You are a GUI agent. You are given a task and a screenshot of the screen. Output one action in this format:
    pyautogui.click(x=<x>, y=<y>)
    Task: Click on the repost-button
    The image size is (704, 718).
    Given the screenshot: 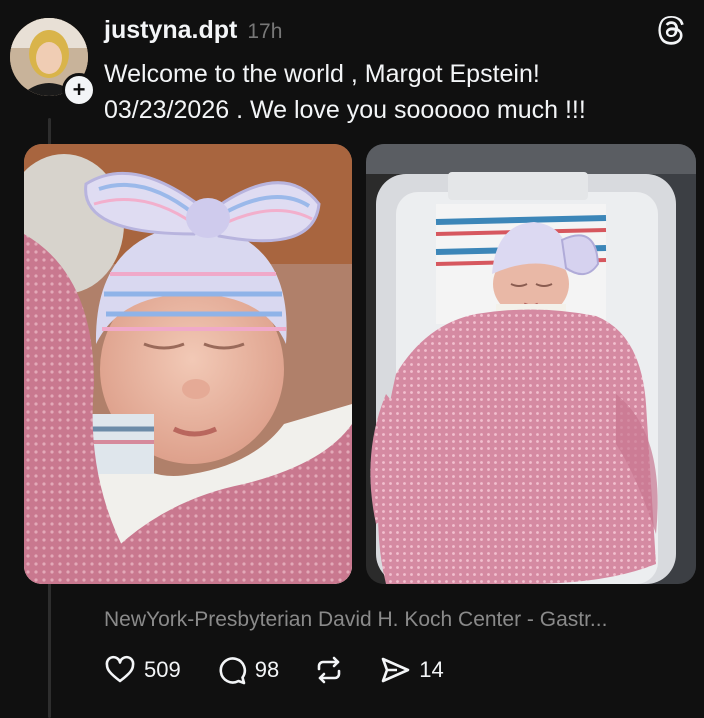 What is the action you would take?
    pyautogui.click(x=329, y=670)
    